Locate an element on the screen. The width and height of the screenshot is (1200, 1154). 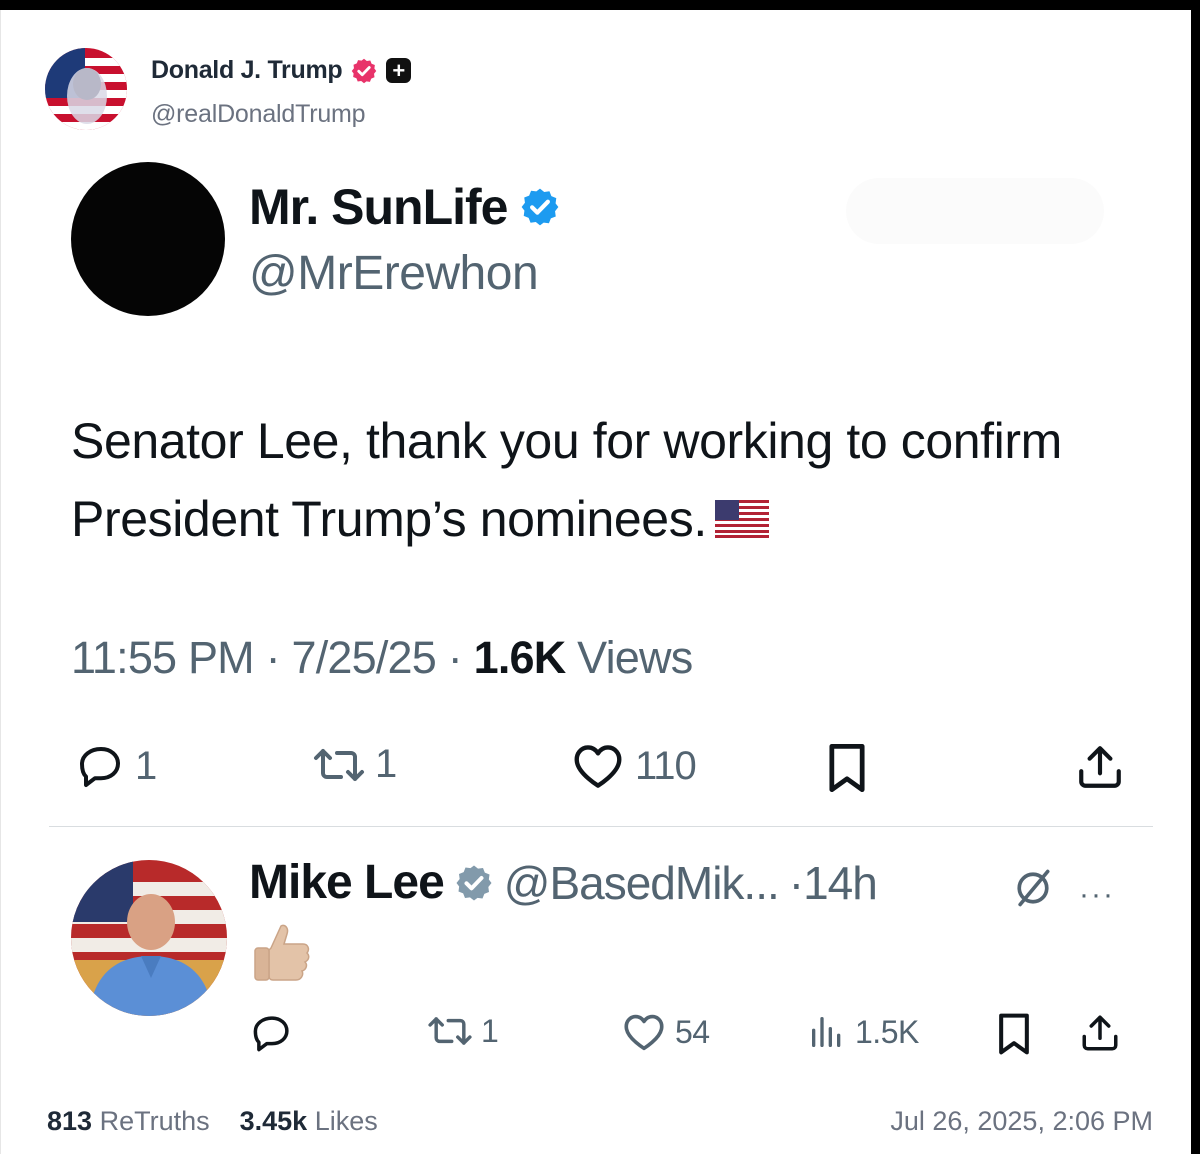
reply-actions: 1 54 1.5K is located at coordinates (687, 1036).